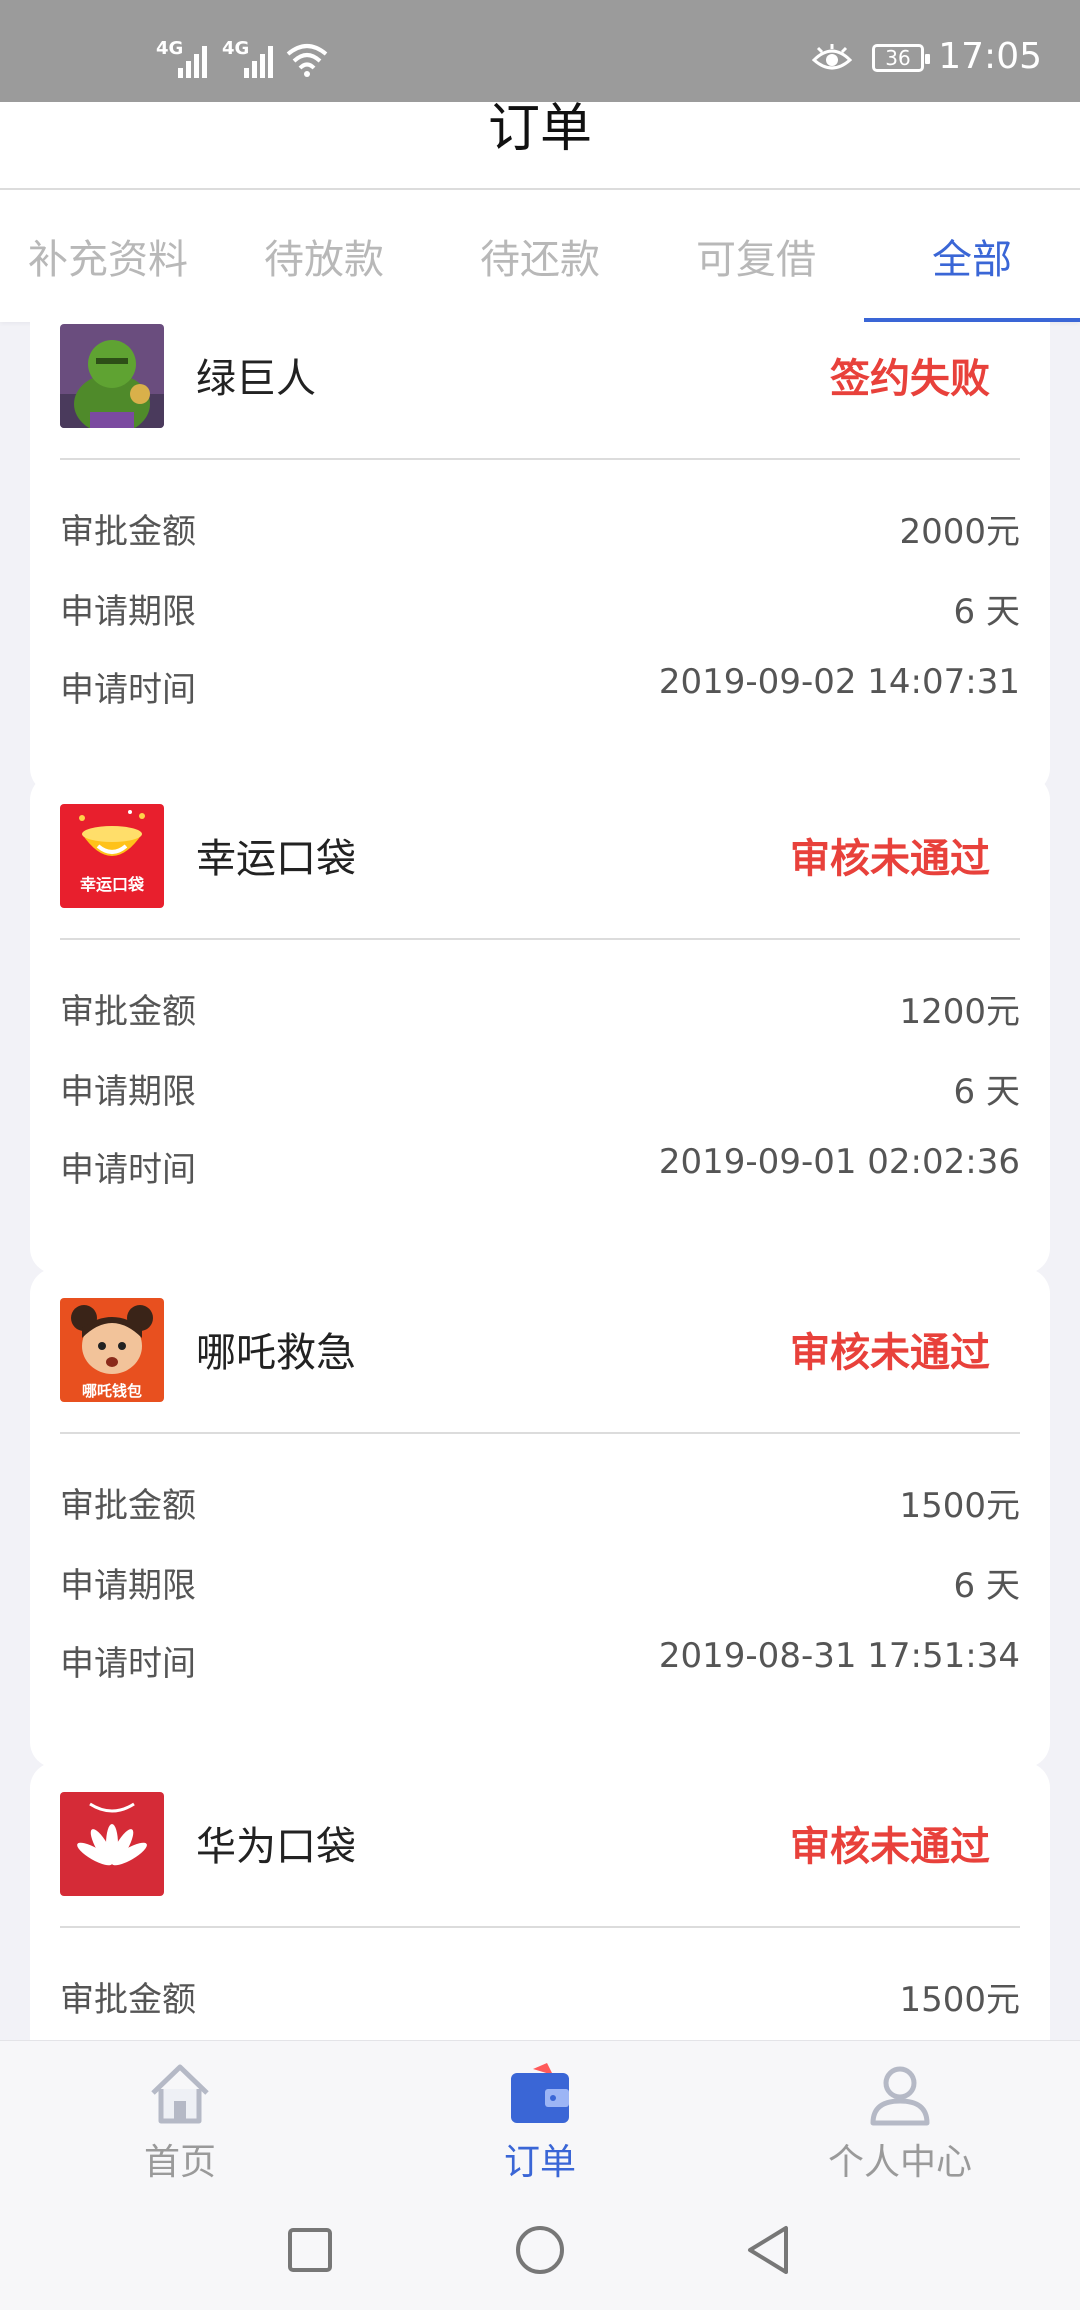  I want to click on nav-label: 首页, so click(179, 2162).